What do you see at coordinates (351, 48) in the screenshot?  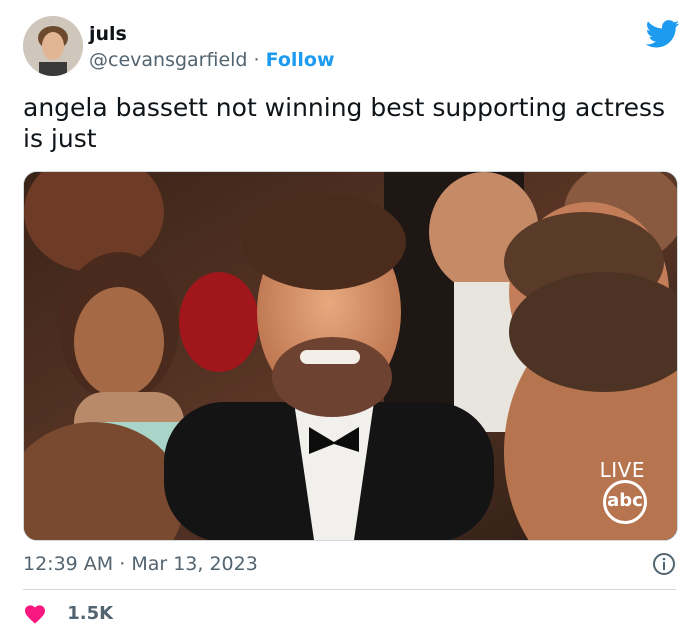 I see `tweet-header: juls @cevansgarfield · Follow` at bounding box center [351, 48].